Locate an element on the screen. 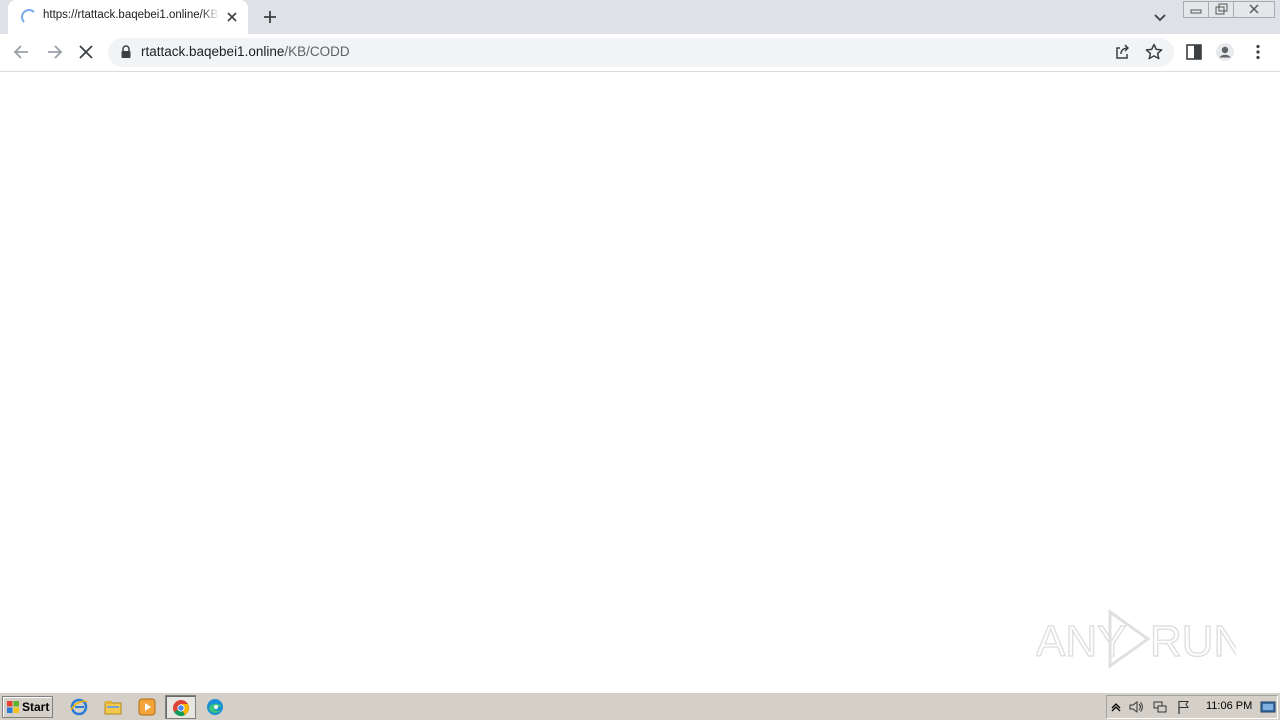 The width and height of the screenshot is (1280, 720). svg-text: ANY is located at coordinates (1081, 641).